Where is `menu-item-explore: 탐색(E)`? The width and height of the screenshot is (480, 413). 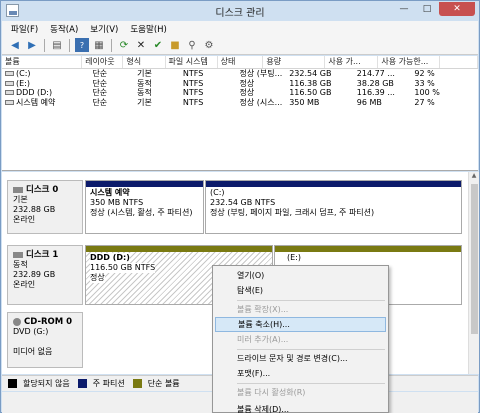
menu-item-explore: 탐색(E) is located at coordinates (300, 290).